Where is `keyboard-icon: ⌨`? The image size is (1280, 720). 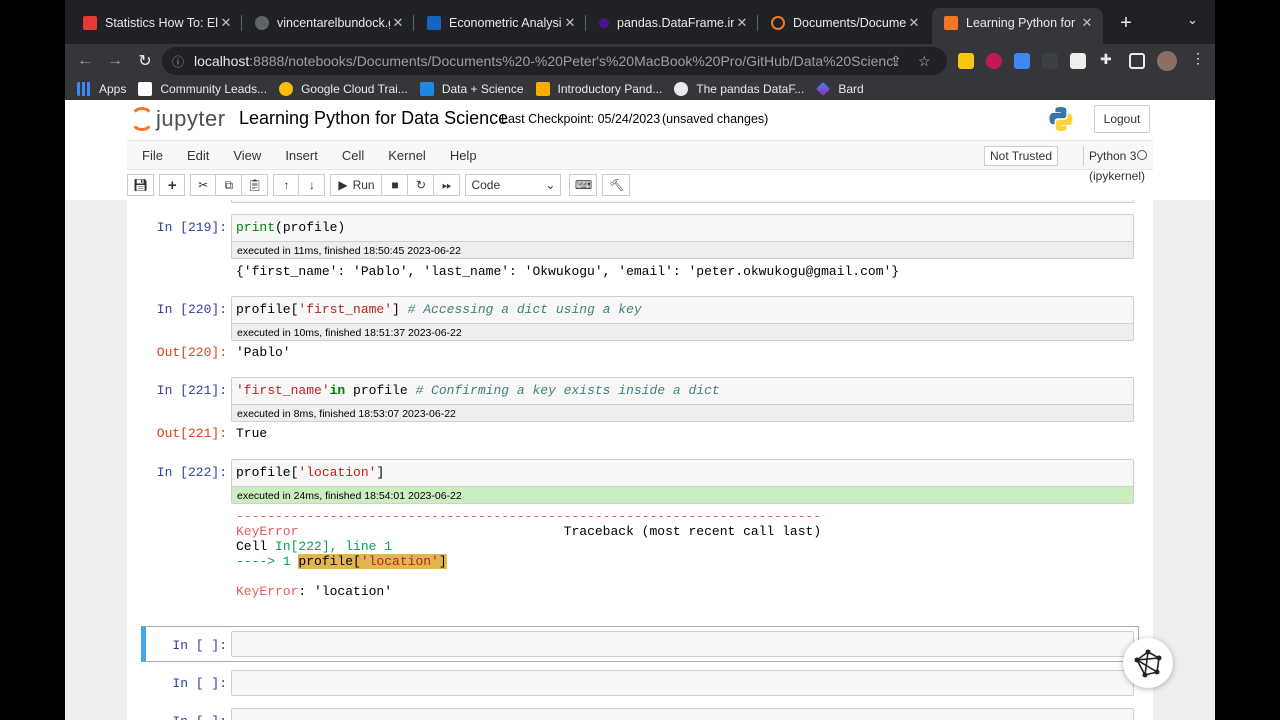 keyboard-icon: ⌨ is located at coordinates (583, 185).